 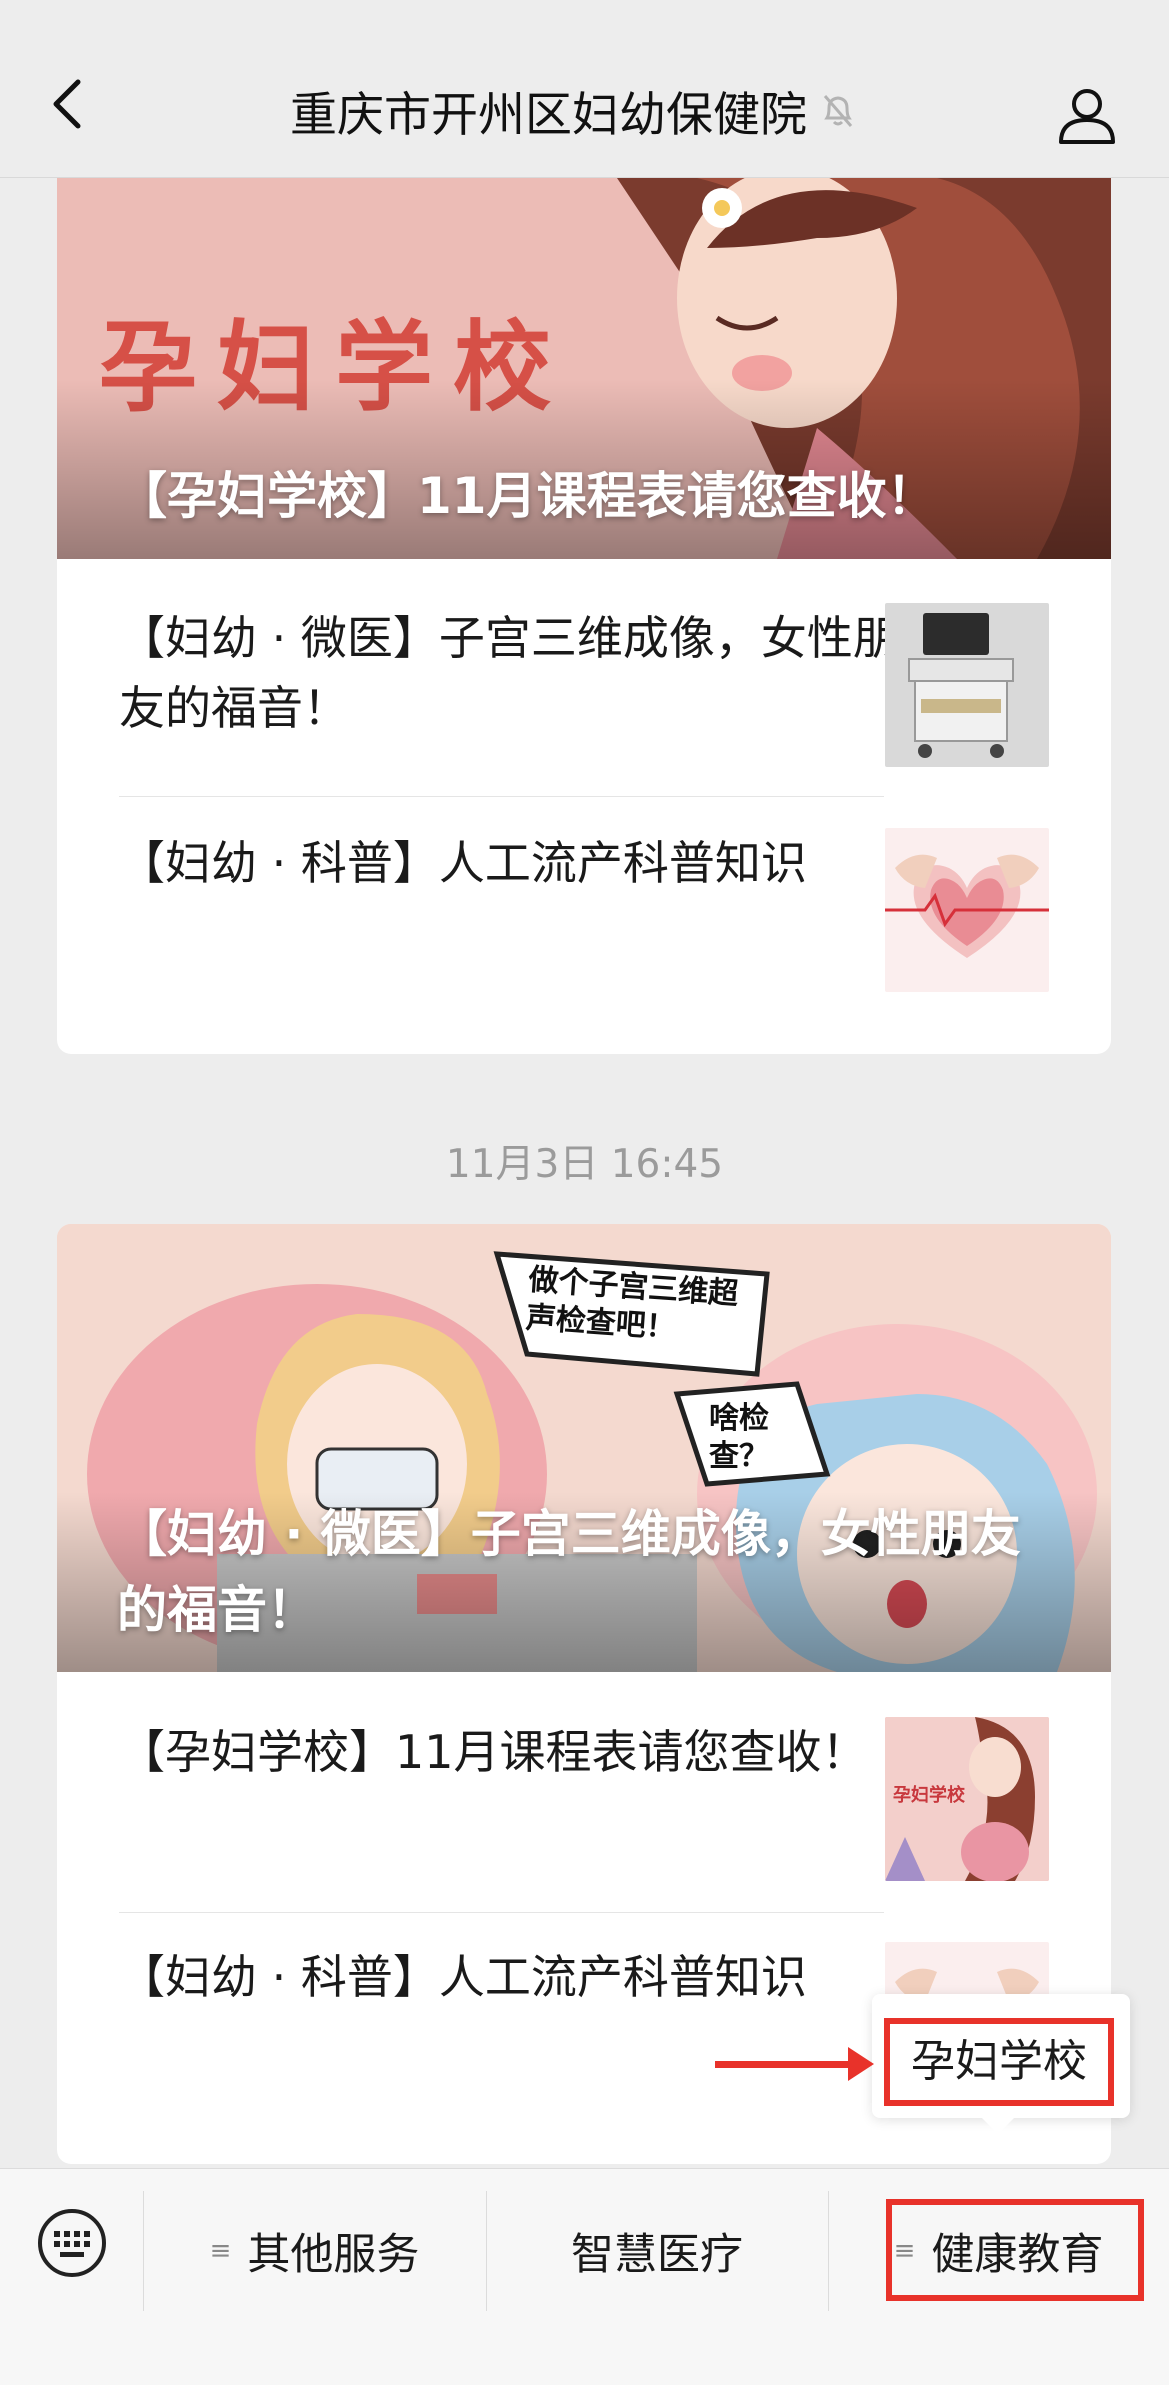 What do you see at coordinates (967, 910) in the screenshot?
I see `heart-hands-thumbnail` at bounding box center [967, 910].